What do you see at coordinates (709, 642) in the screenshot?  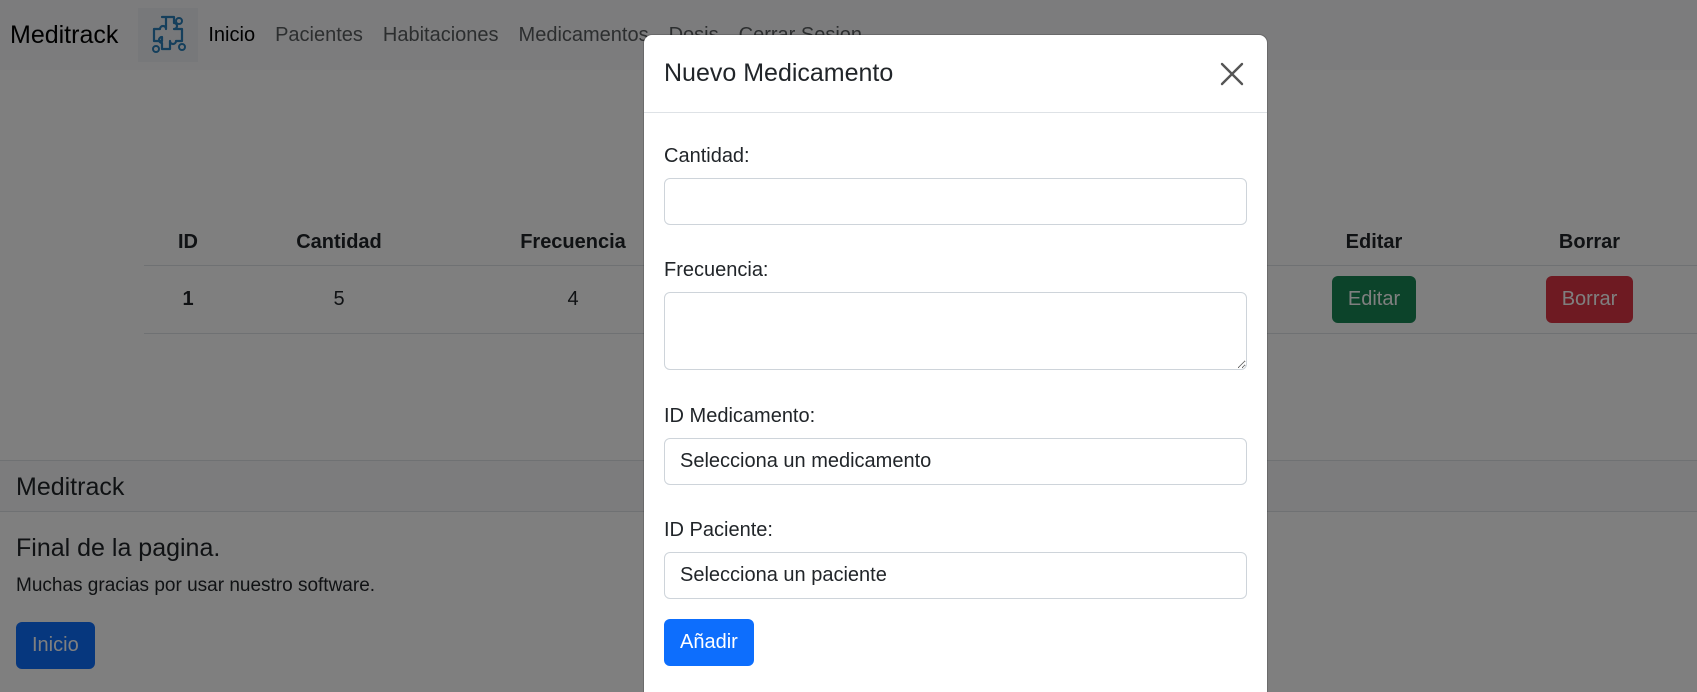 I see `add-button: Añadir` at bounding box center [709, 642].